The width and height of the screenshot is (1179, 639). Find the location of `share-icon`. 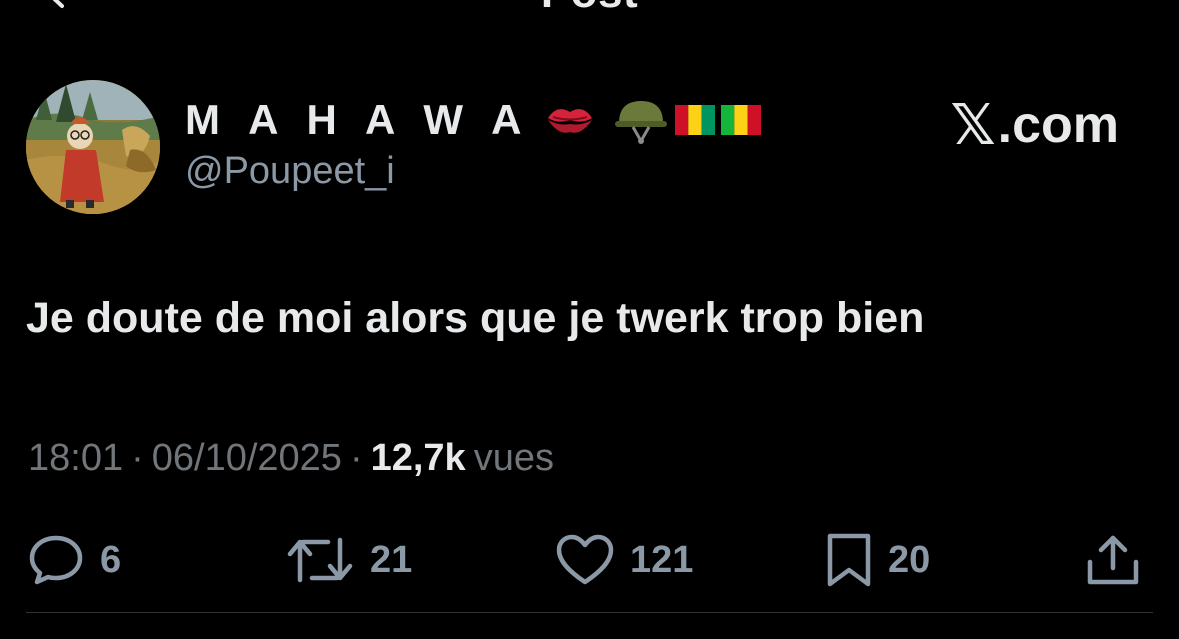

share-icon is located at coordinates (1113, 560).